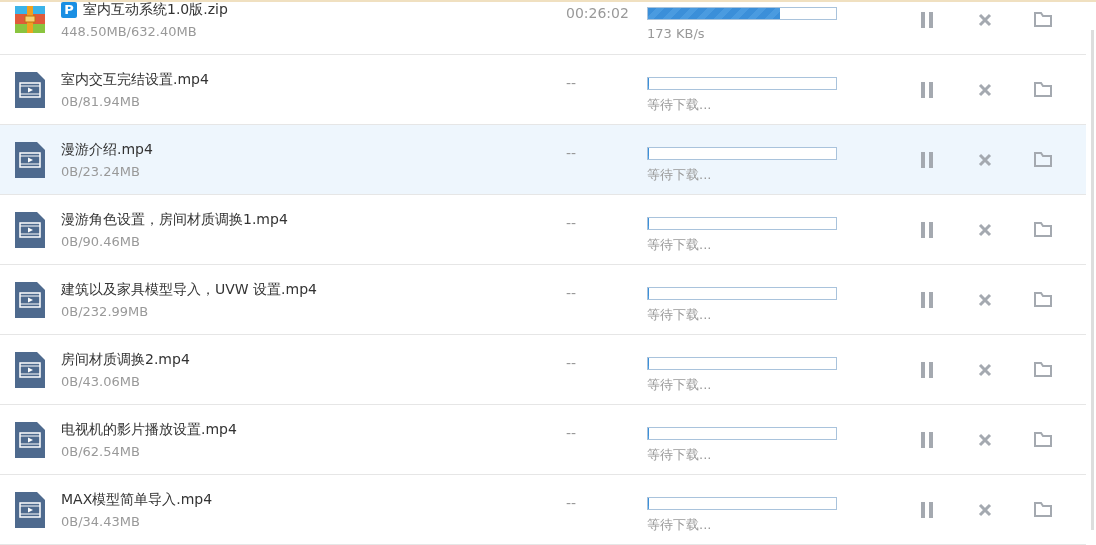  Describe the element at coordinates (125, 359) in the screenshot. I see `file-name: 房间材质调换2.mp4` at that location.